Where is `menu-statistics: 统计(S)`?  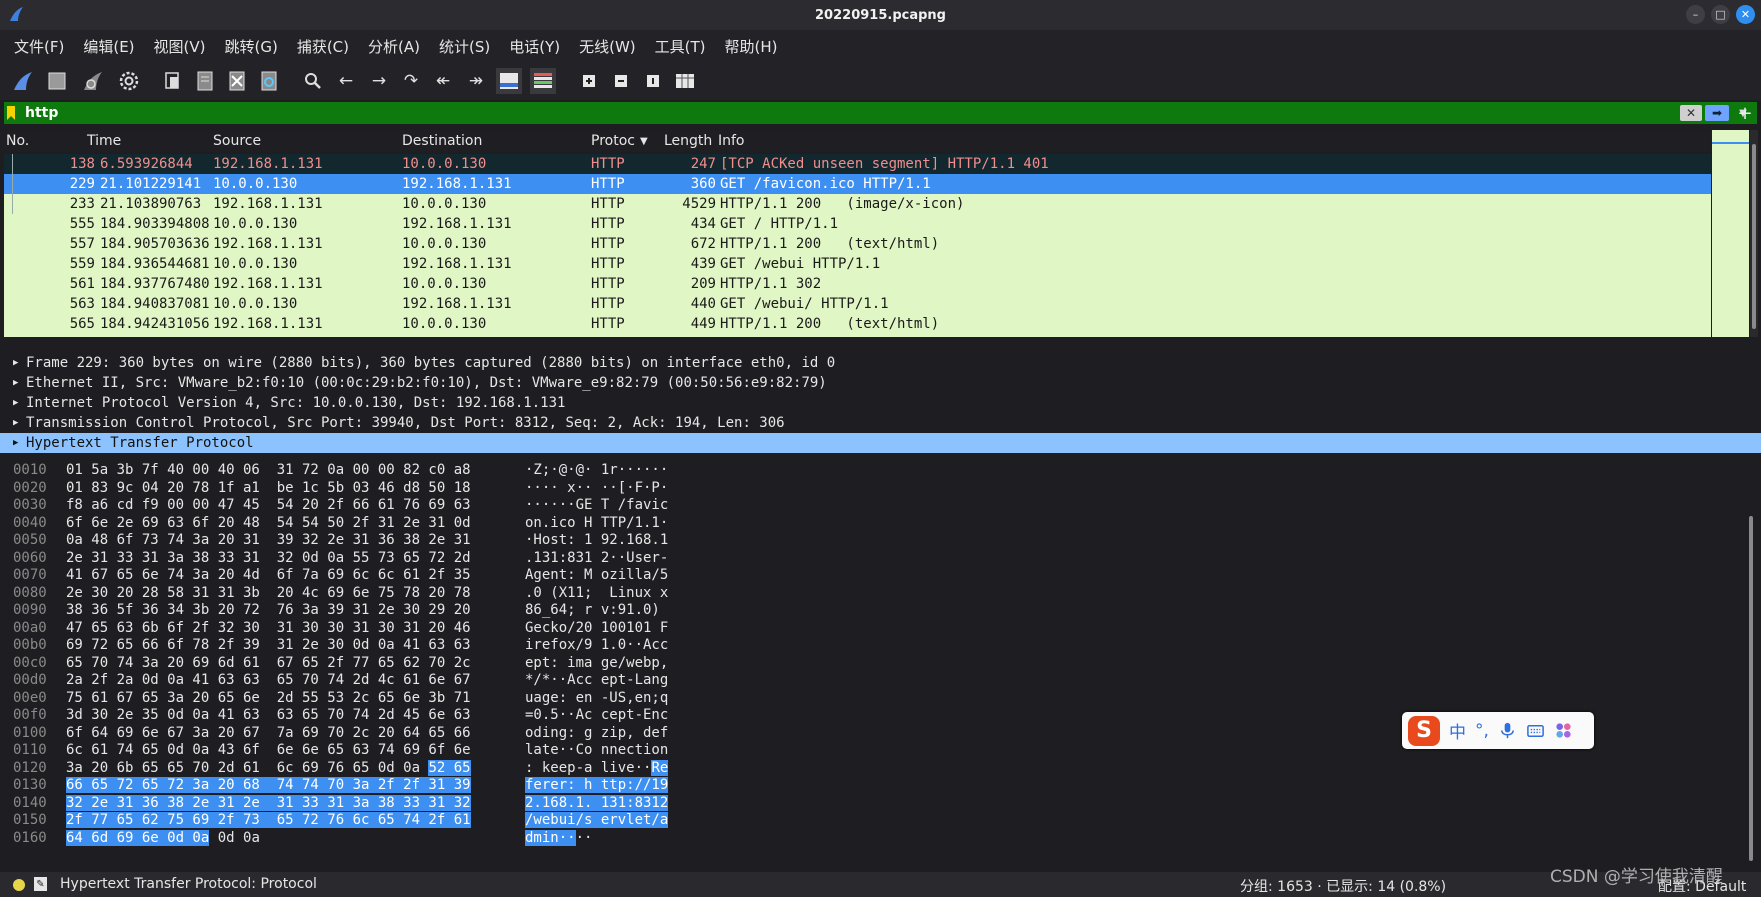 menu-statistics: 统计(S) is located at coordinates (464, 46).